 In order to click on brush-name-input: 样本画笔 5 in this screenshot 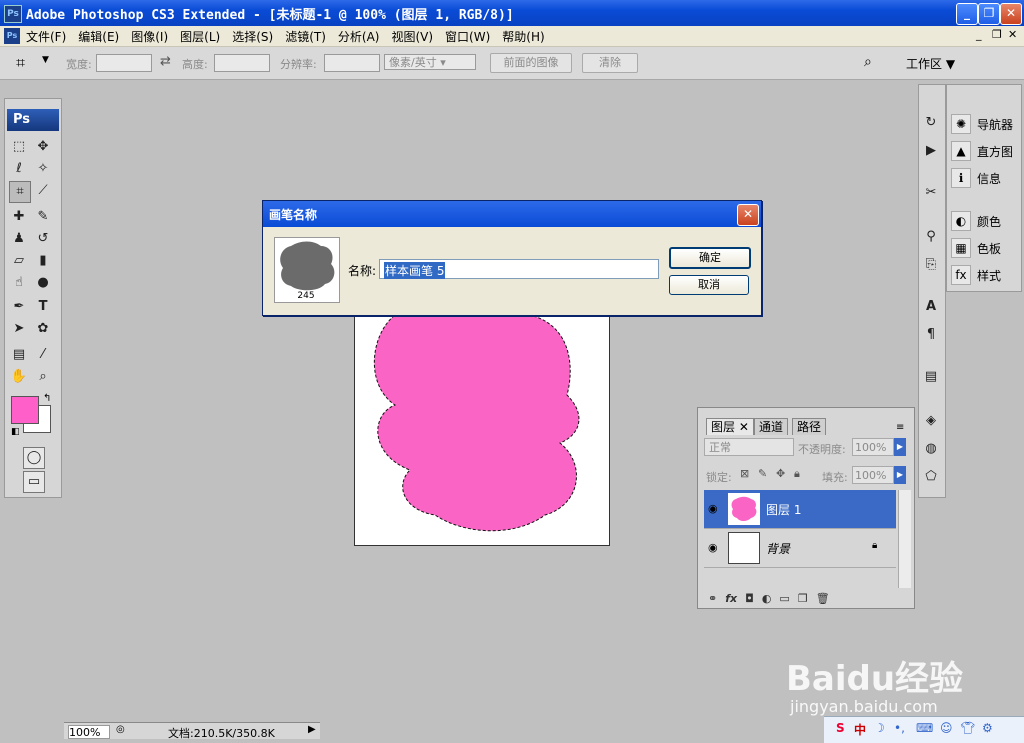, I will do `click(519, 269)`.